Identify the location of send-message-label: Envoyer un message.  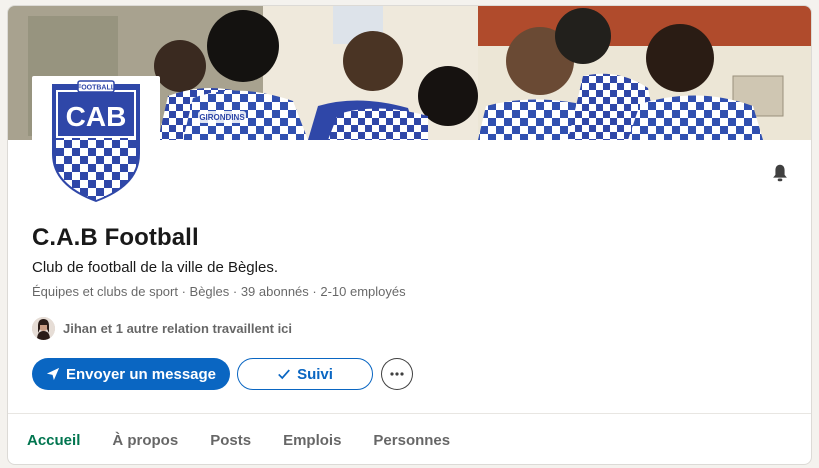
(141, 374).